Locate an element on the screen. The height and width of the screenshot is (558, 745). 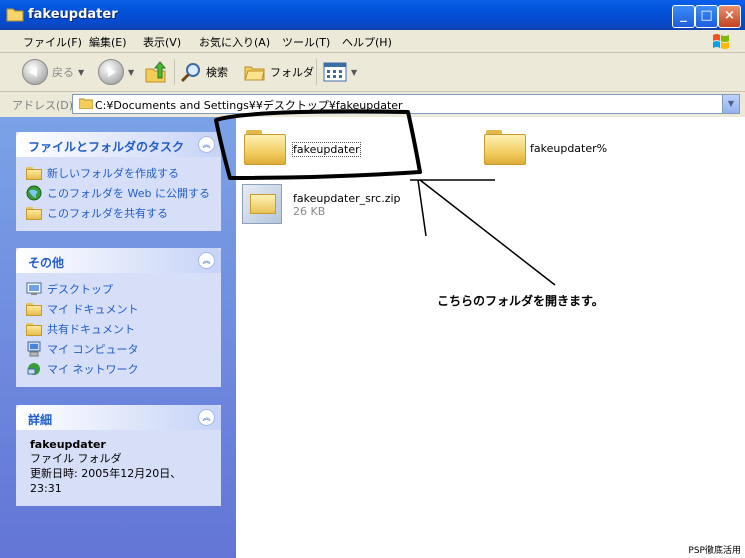
place-my-network: マイ ネットワーク is located at coordinates (118, 369).